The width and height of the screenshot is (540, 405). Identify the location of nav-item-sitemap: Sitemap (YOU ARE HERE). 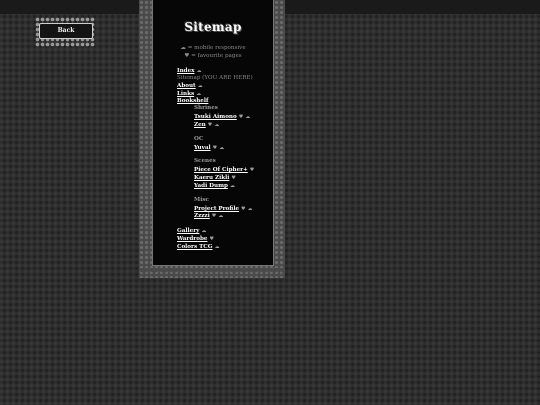
(215, 78).